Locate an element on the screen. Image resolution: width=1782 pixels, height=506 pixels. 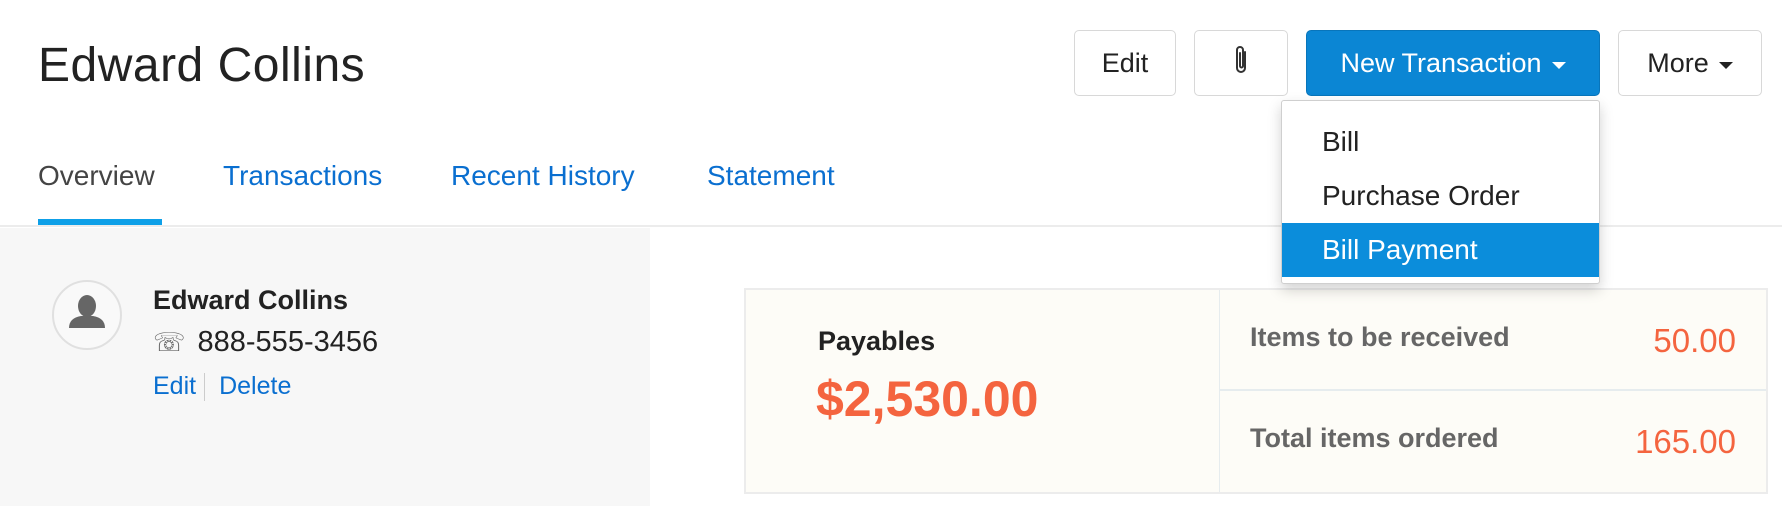
person-icon is located at coordinates (87, 311).